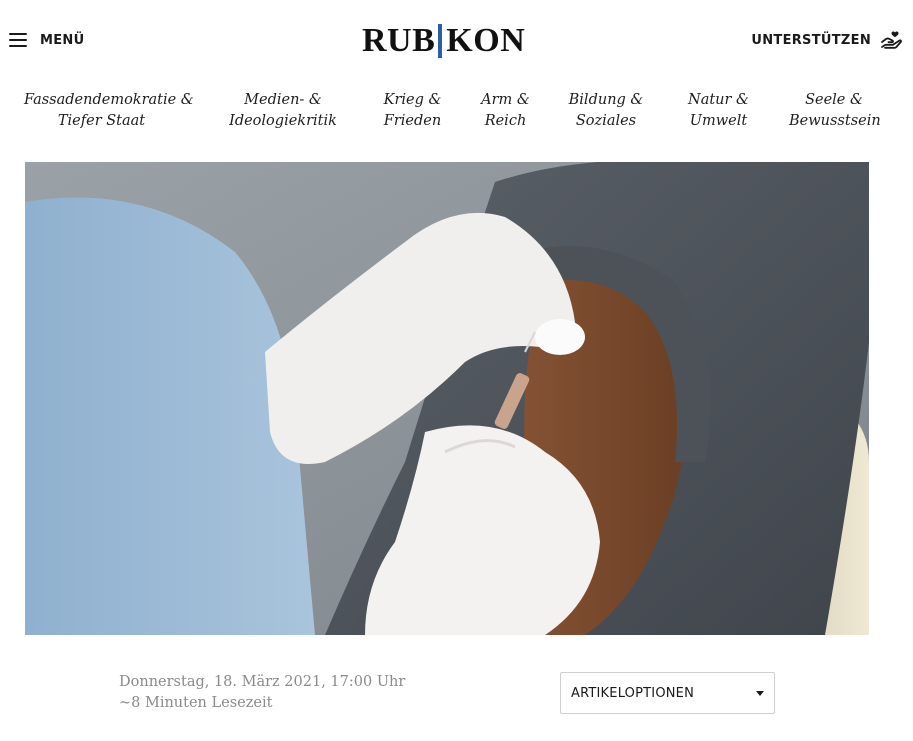 The height and width of the screenshot is (741, 913). Describe the element at coordinates (718, 121) in the screenshot. I see `category-label-line2: Umwelt` at that location.